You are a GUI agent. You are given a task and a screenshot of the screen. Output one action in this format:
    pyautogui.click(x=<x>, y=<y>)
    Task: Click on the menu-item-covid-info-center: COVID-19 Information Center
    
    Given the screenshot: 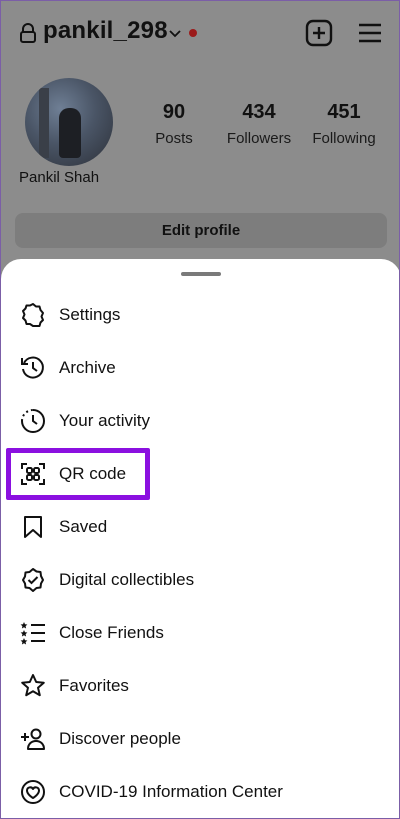 What is the action you would take?
    pyautogui.click(x=200, y=791)
    